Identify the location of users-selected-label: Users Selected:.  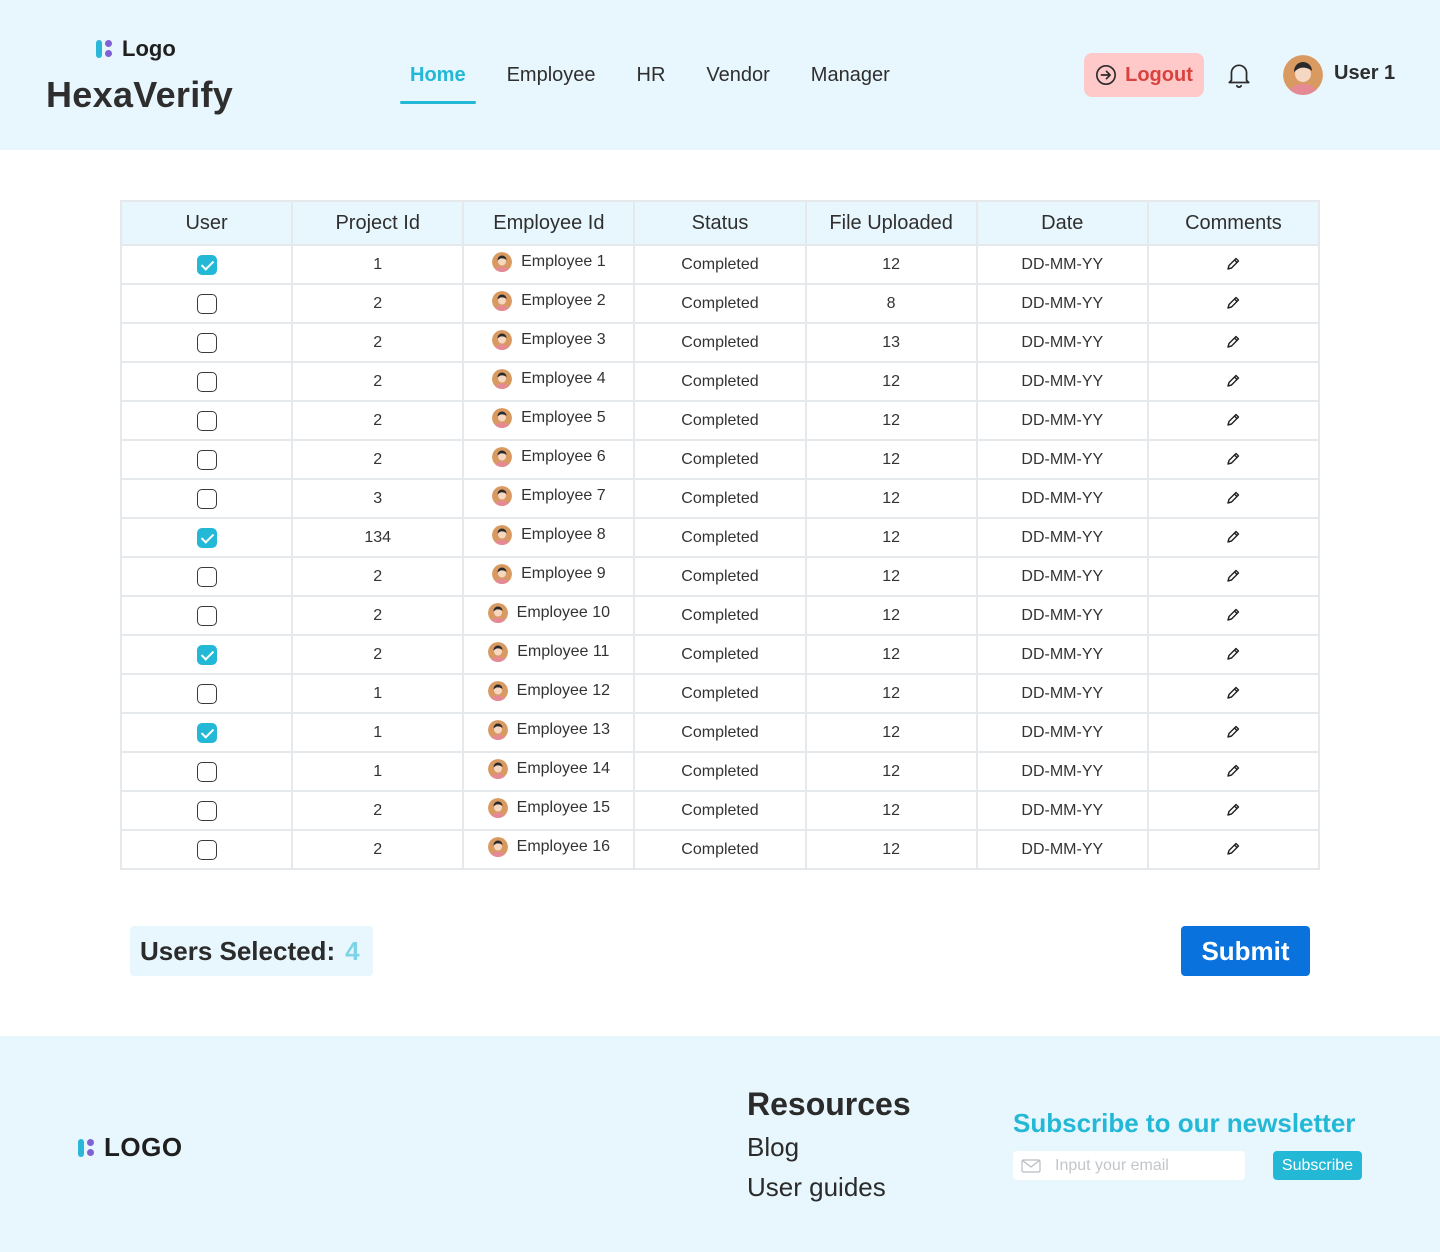
(238, 950).